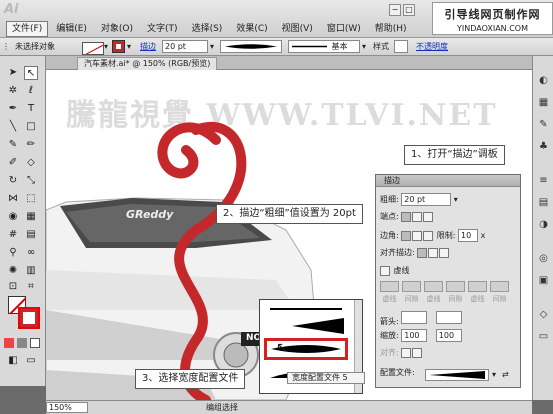 Image resolution: width=553 pixels, height=414 pixels. I want to click on align-outside-icon, so click(444, 252).